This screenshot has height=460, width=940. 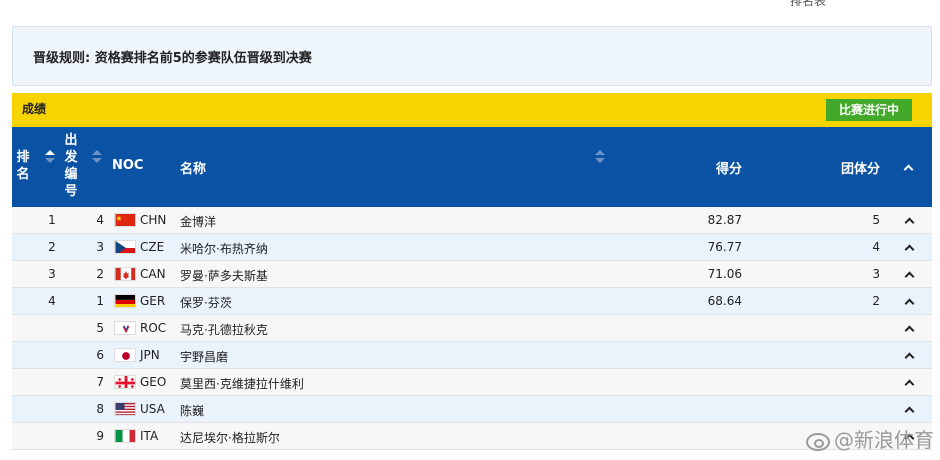 What do you see at coordinates (125, 247) in the screenshot?
I see `cze-flag-icon` at bounding box center [125, 247].